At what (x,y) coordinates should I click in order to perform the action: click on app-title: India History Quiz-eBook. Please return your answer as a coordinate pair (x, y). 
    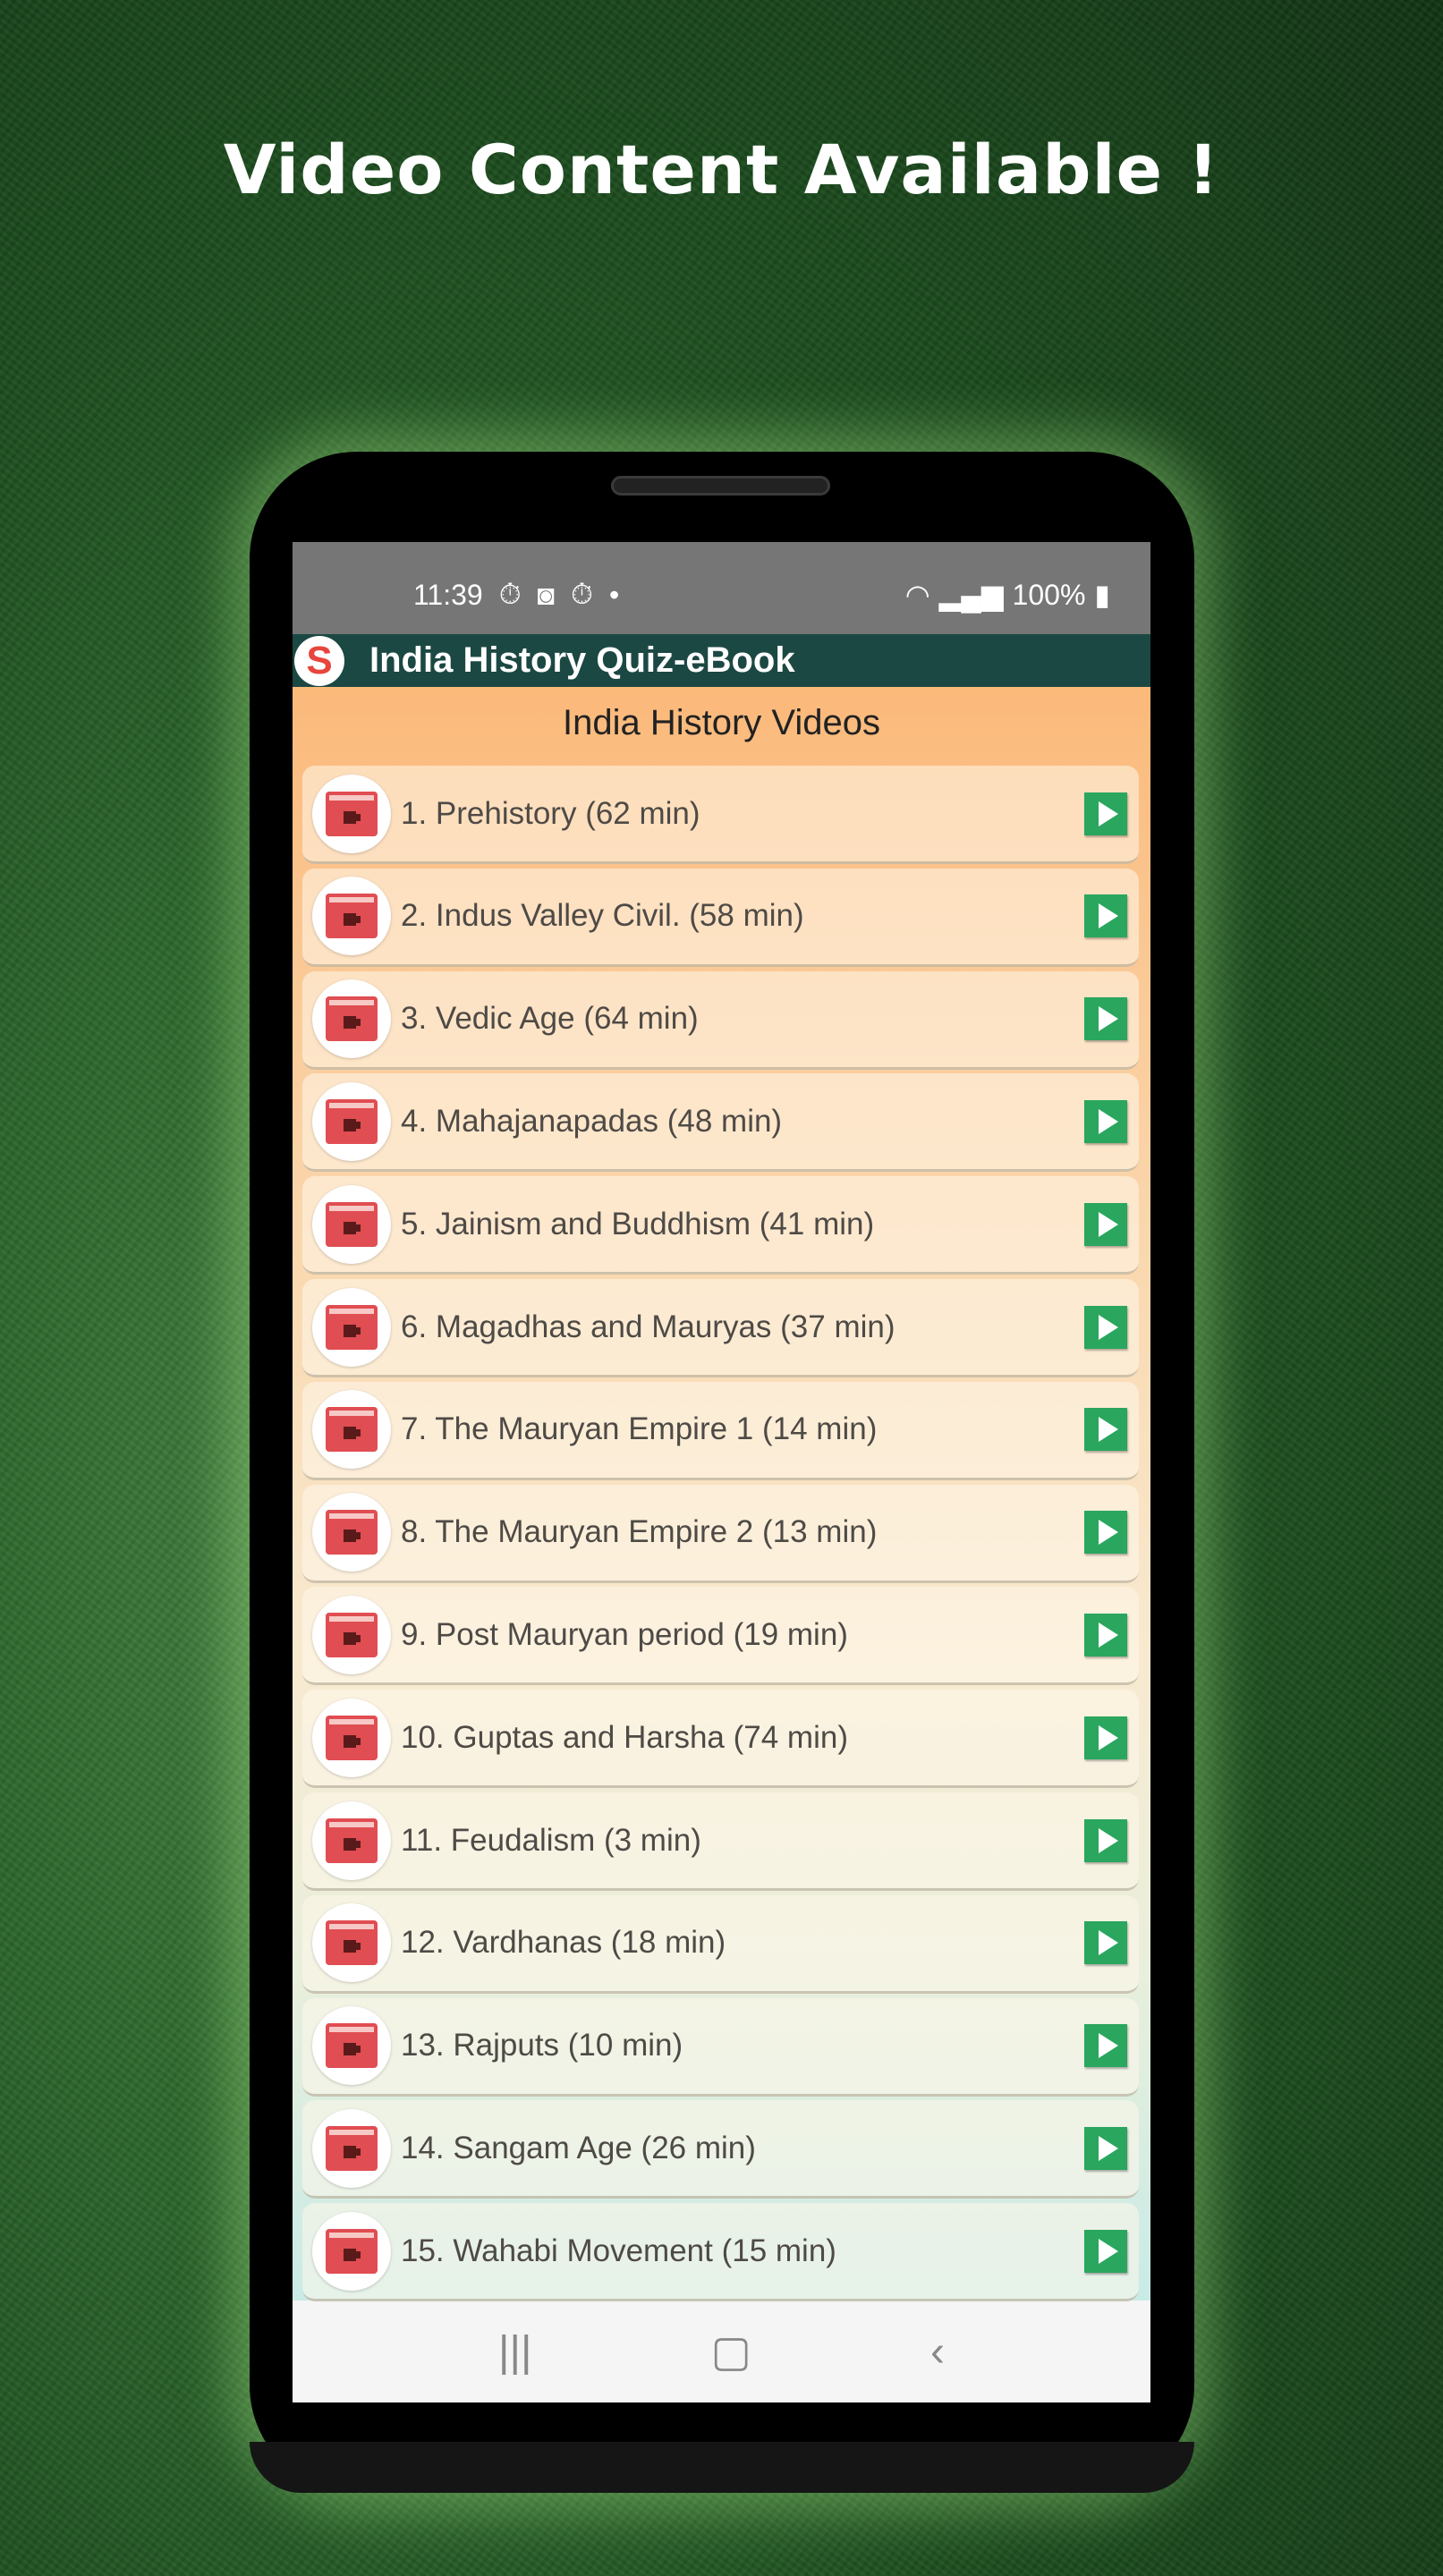
    Looking at the image, I should click on (582, 660).